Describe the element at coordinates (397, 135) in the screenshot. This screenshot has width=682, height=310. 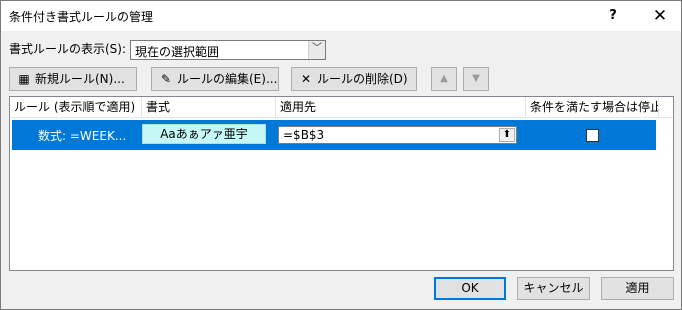
I see `applies-to-field: =$B$3 ⬆` at that location.